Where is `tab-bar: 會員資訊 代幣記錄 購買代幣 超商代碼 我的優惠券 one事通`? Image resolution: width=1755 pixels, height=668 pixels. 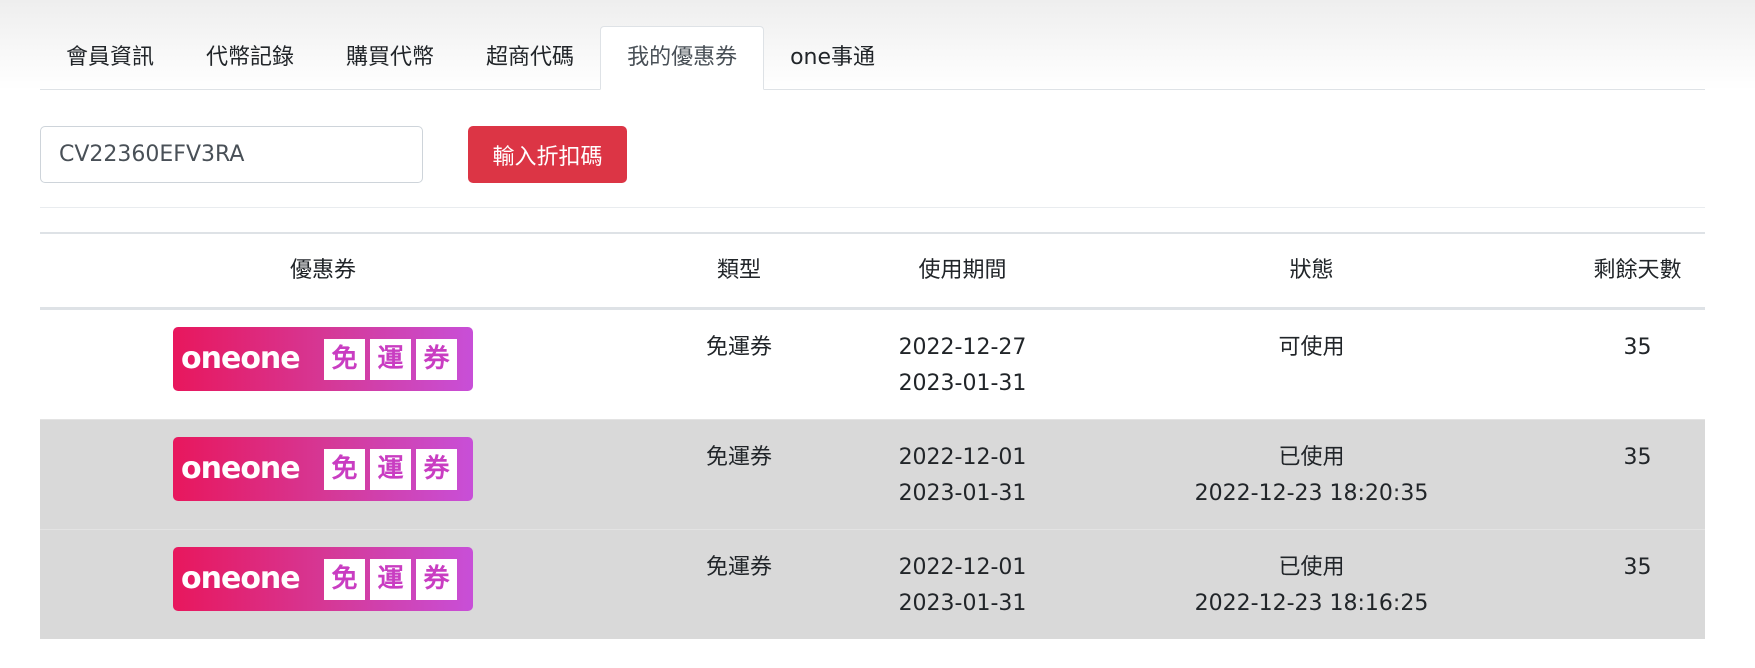 tab-bar: 會員資訊 代幣記錄 購買代幣 超商代碼 我的優惠券 one事通 is located at coordinates (872, 58).